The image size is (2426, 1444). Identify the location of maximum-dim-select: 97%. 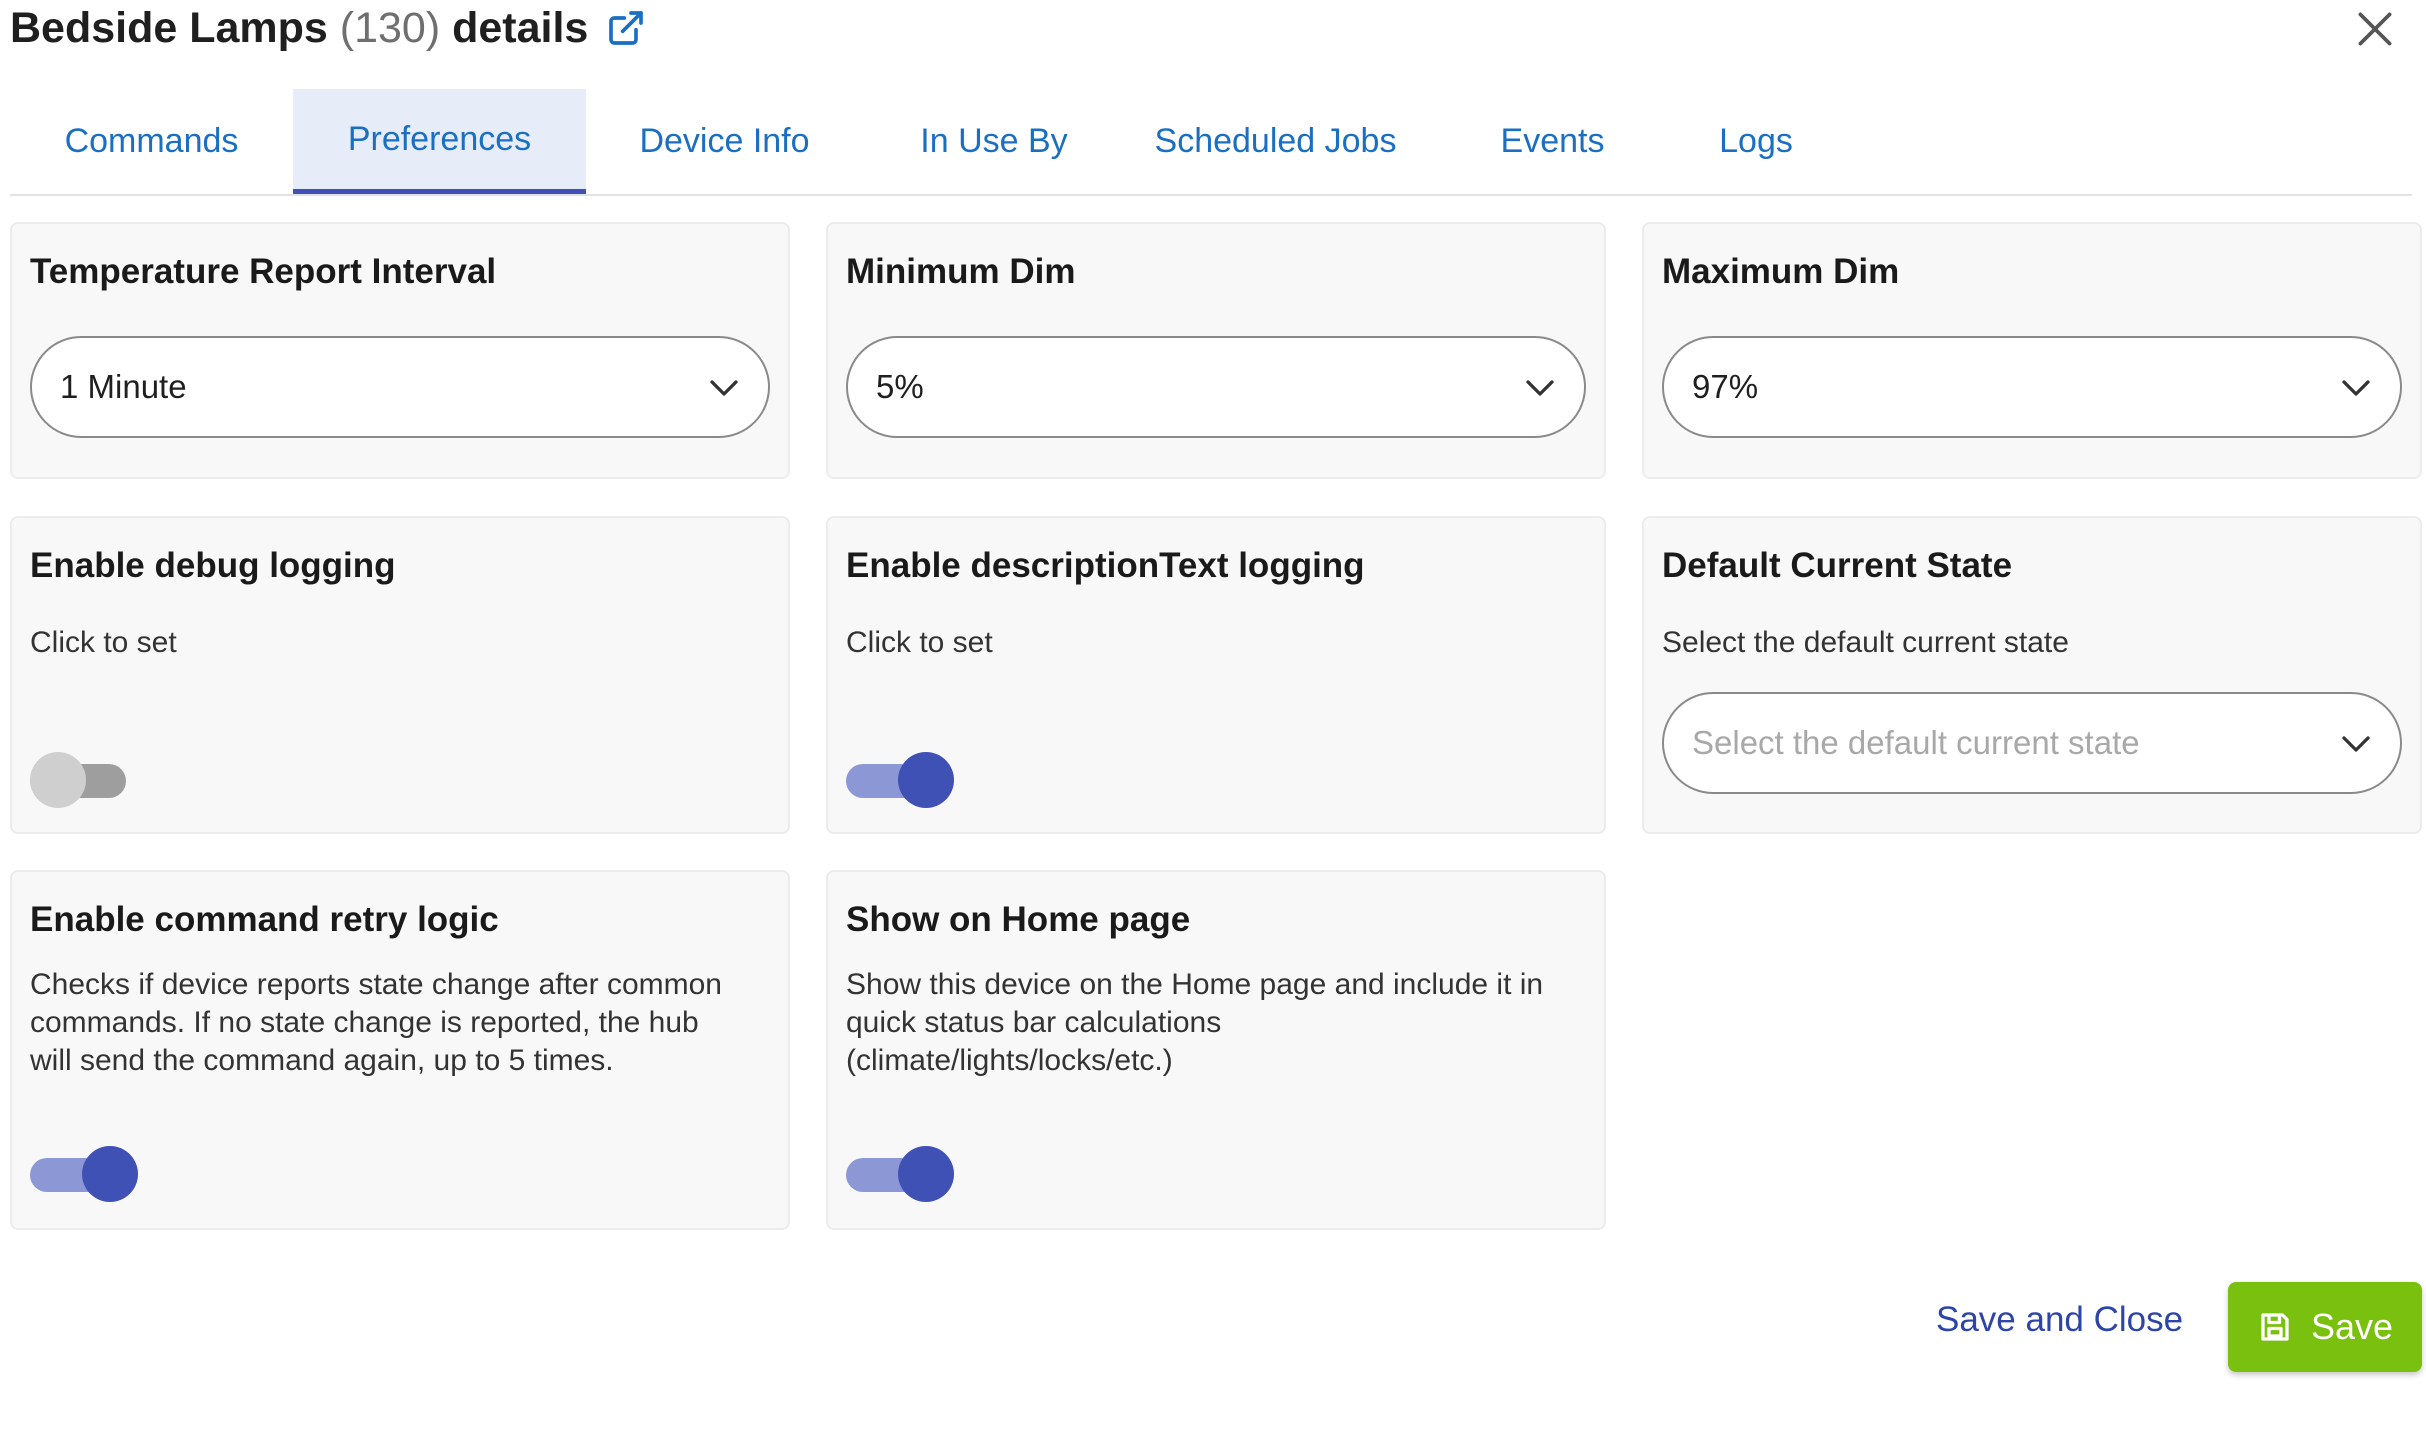
(2032, 387).